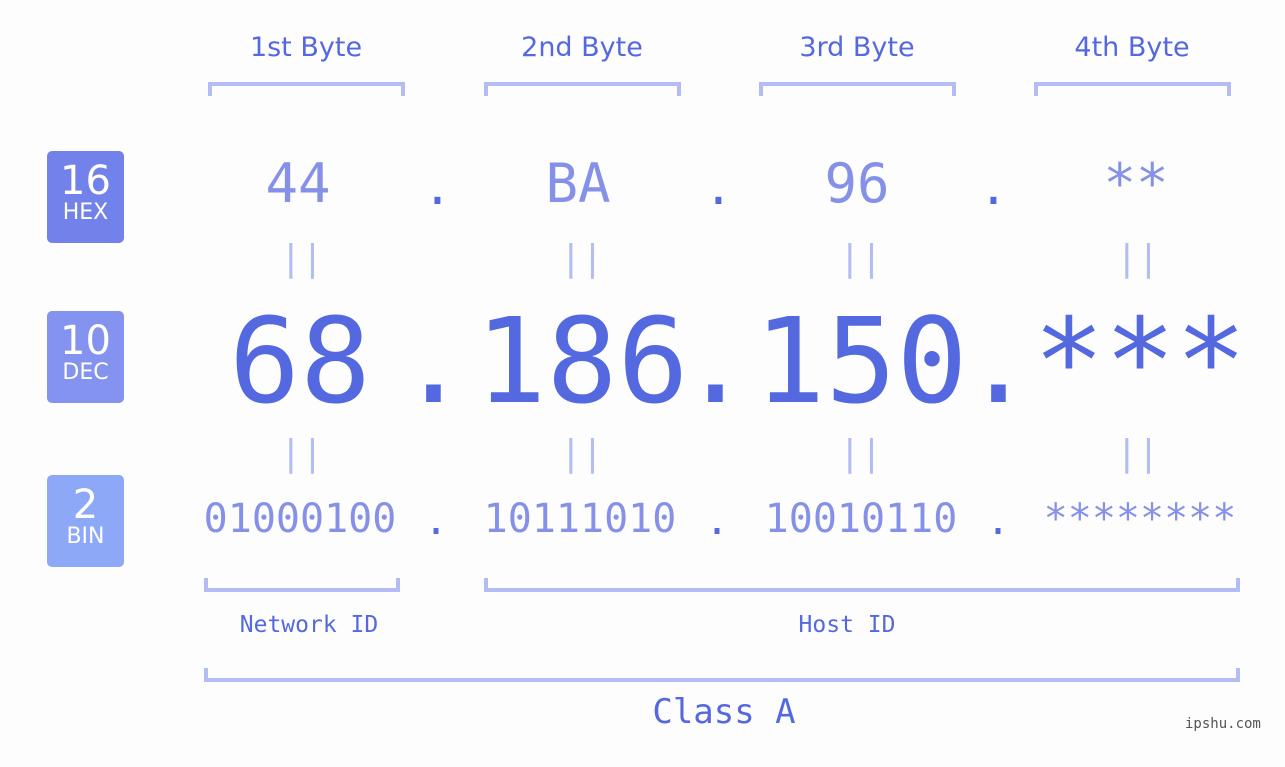  Describe the element at coordinates (309, 625) in the screenshot. I see `network-id-label: Network ID` at that location.